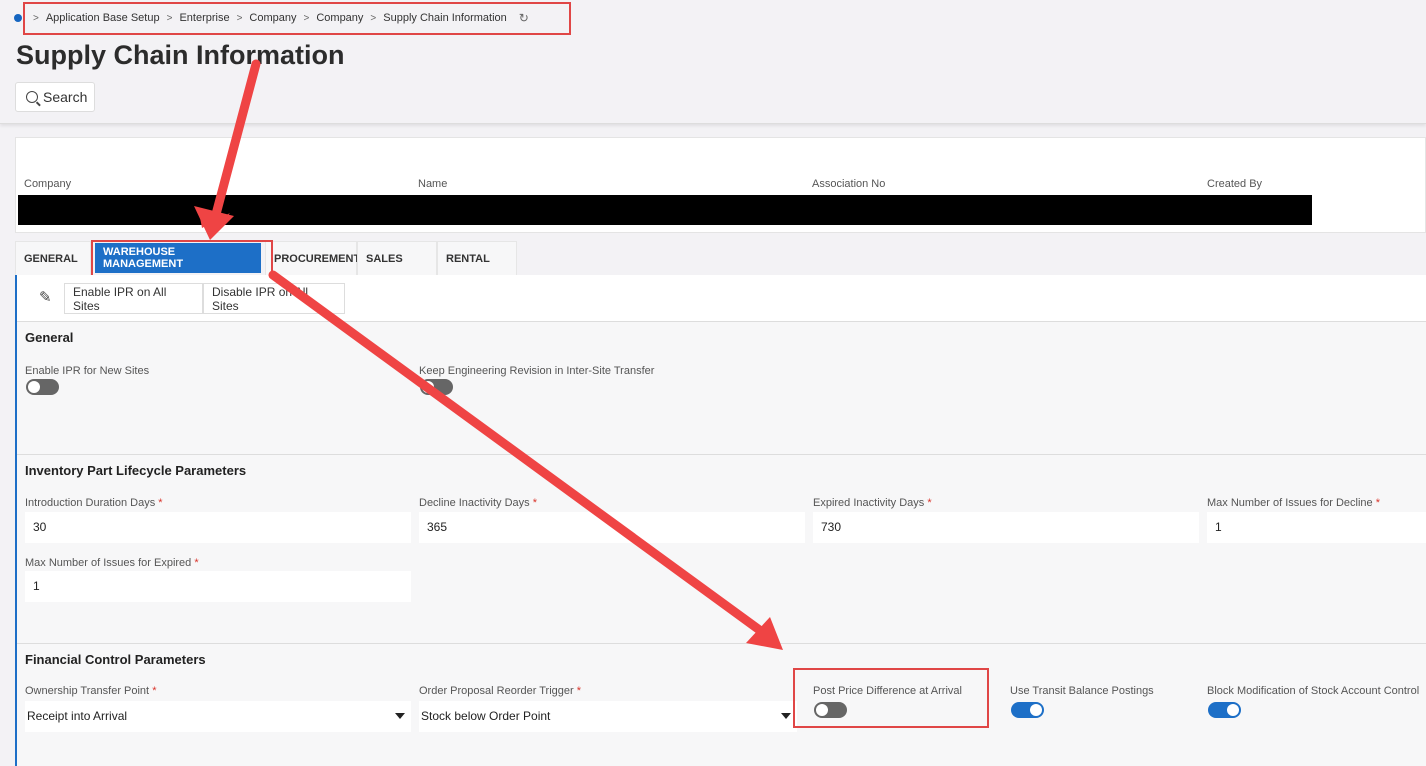 This screenshot has width=1426, height=766. What do you see at coordinates (849, 184) in the screenshot?
I see `association-label: Association No` at bounding box center [849, 184].